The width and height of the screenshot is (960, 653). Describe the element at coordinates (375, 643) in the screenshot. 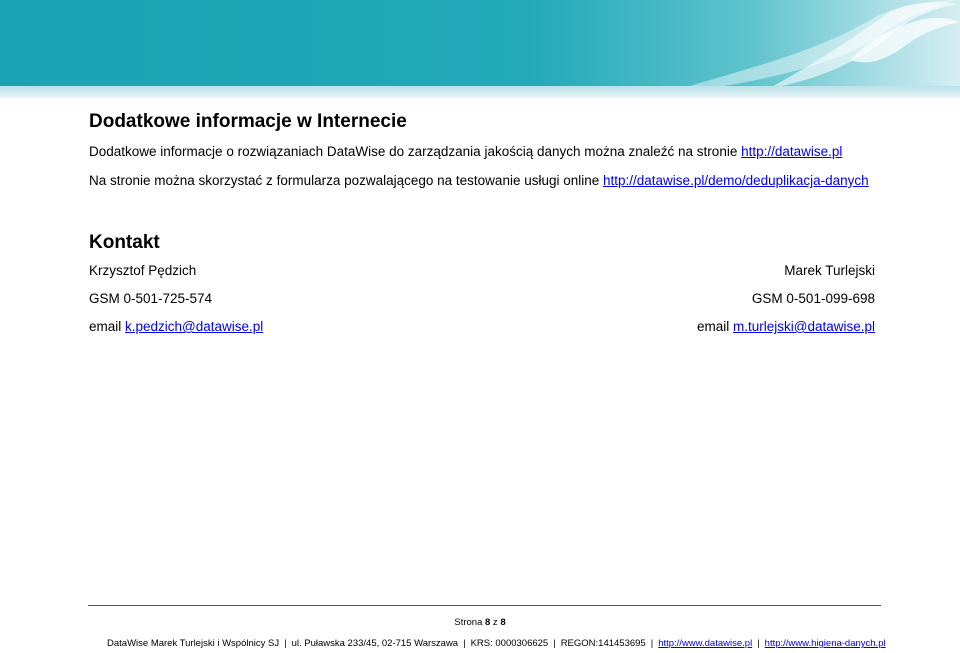

I see `footer-address: ul. Puławska 233/45, 02-715 Warszawa` at that location.